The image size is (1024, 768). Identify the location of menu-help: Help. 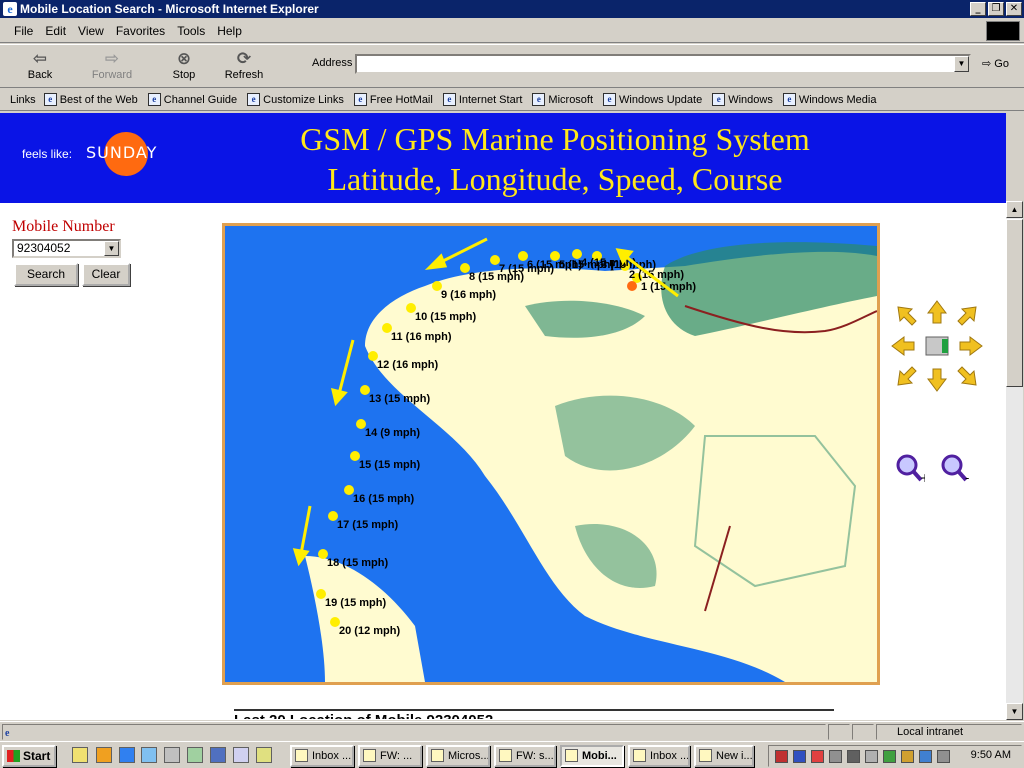
(229, 31).